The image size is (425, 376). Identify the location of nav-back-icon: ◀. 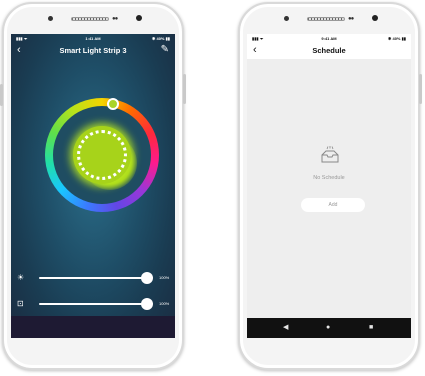
(285, 328).